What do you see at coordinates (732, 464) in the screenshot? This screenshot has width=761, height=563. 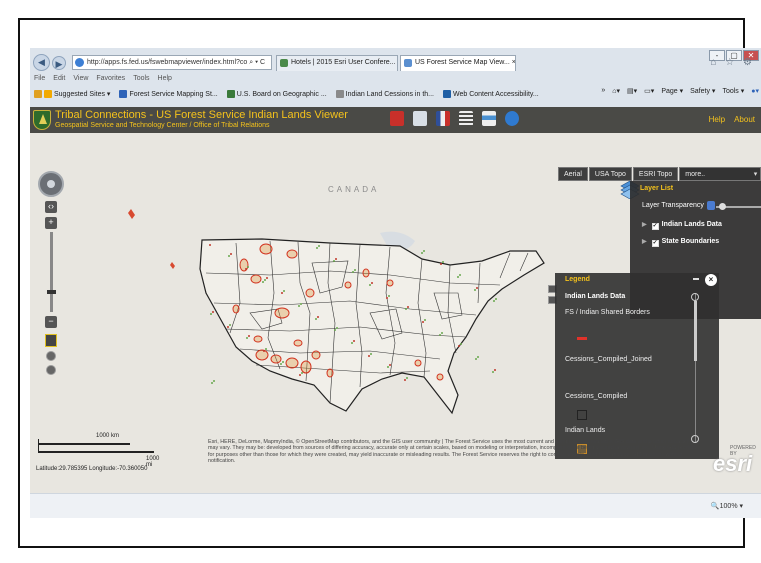 I see `esri-logo: esri` at bounding box center [732, 464].